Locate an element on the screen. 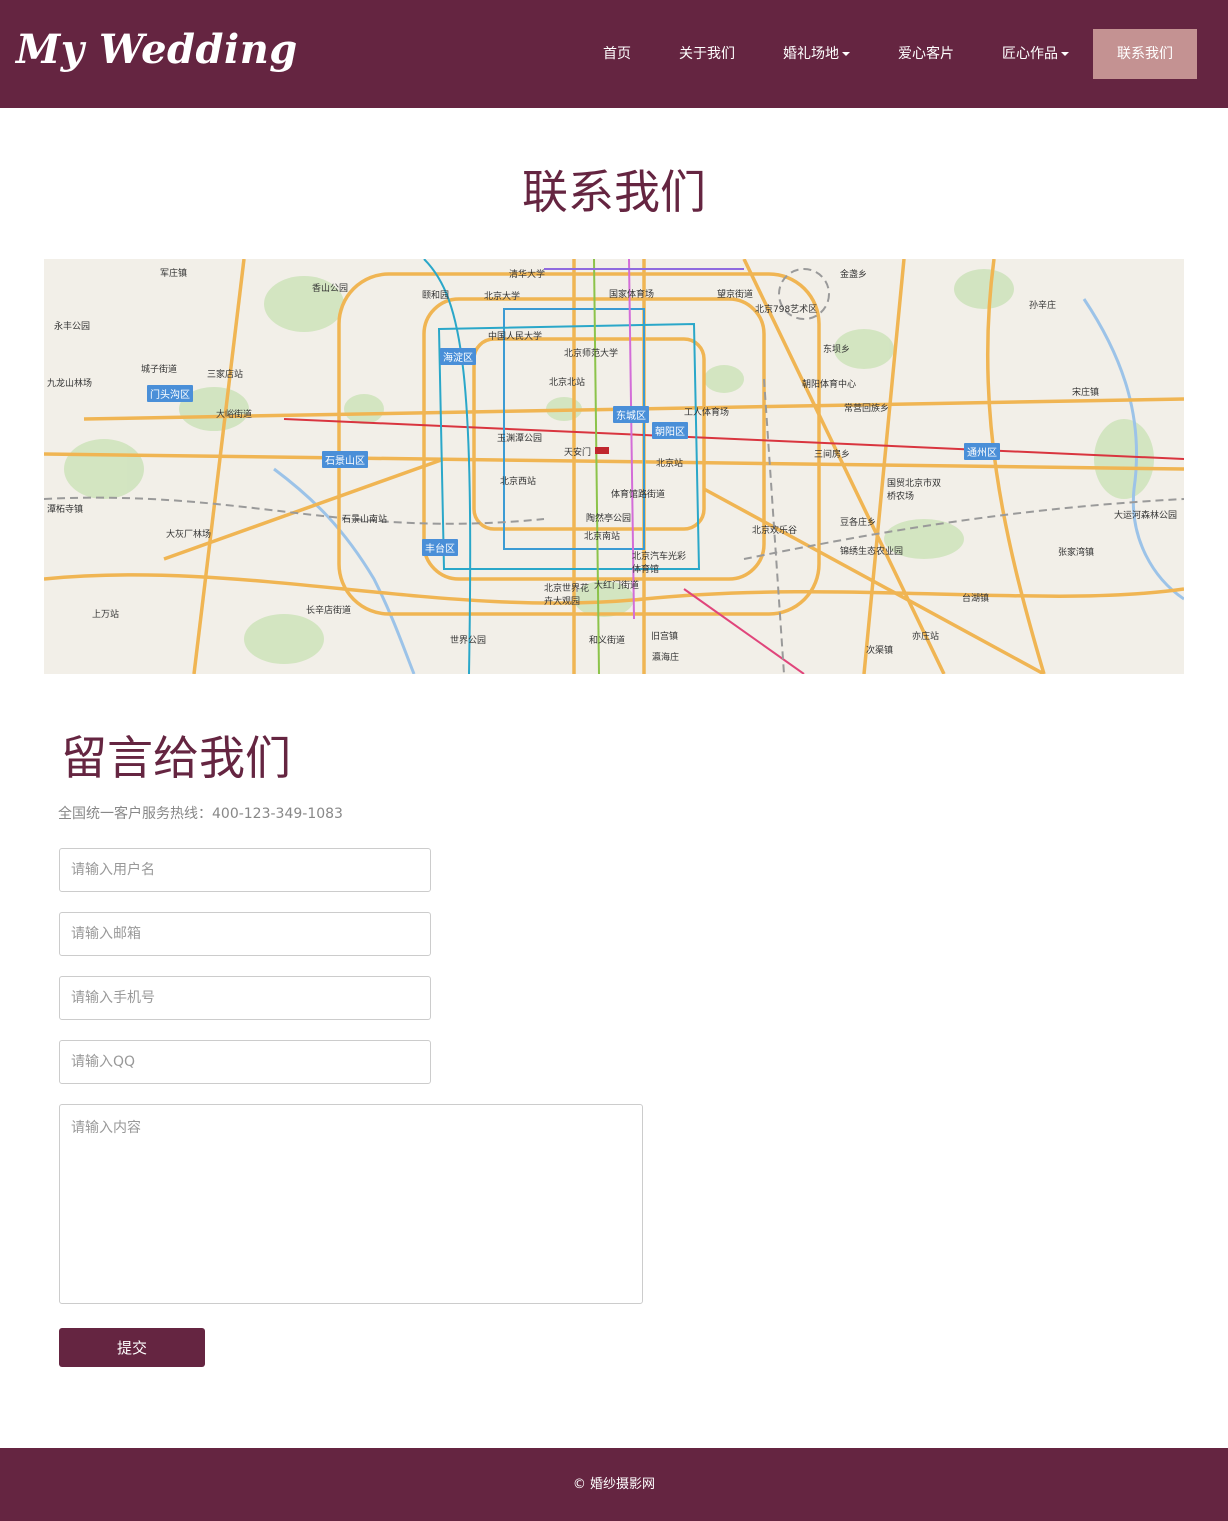 Image resolution: width=1228 pixels, height=1521 pixels. top-navbar: My Wedding 首页 关于我们 婚礼场地 爱心客片 匠心作品 联系我们 is located at coordinates (614, 54).